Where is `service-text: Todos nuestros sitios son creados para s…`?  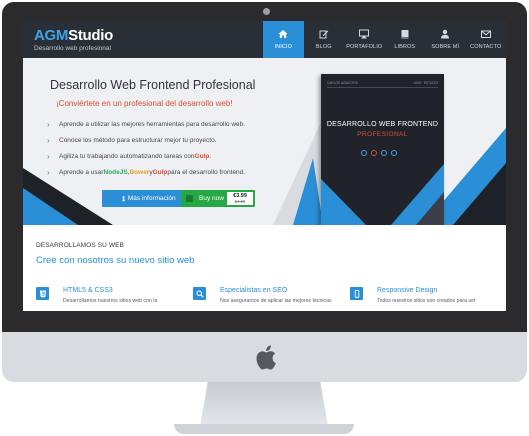 service-text: Todos nuestros sitios son creados para s… is located at coordinates (426, 301).